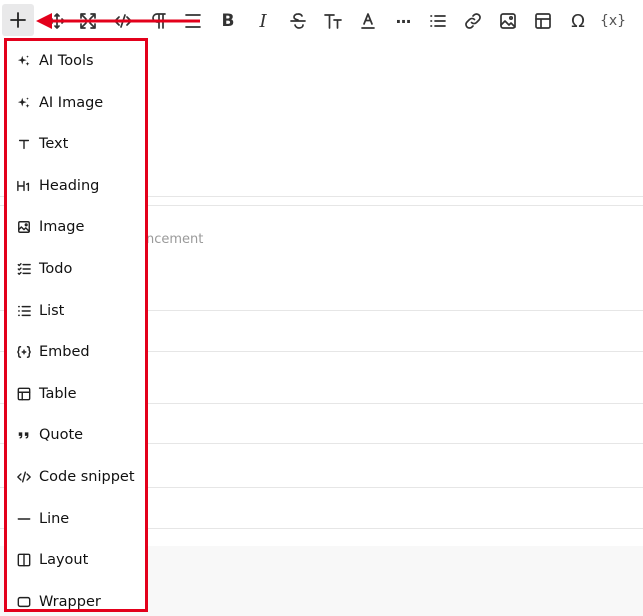 The height and width of the screenshot is (616, 643). Describe the element at coordinates (64, 560) in the screenshot. I see `menu-item-label: Layout` at that location.